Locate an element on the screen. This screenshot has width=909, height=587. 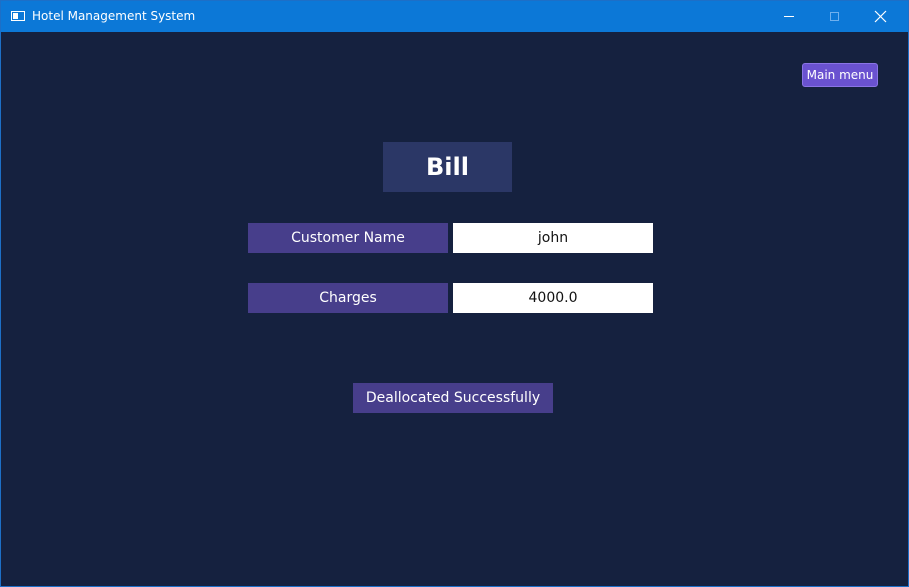
main-menu-button: Main menu is located at coordinates (840, 75).